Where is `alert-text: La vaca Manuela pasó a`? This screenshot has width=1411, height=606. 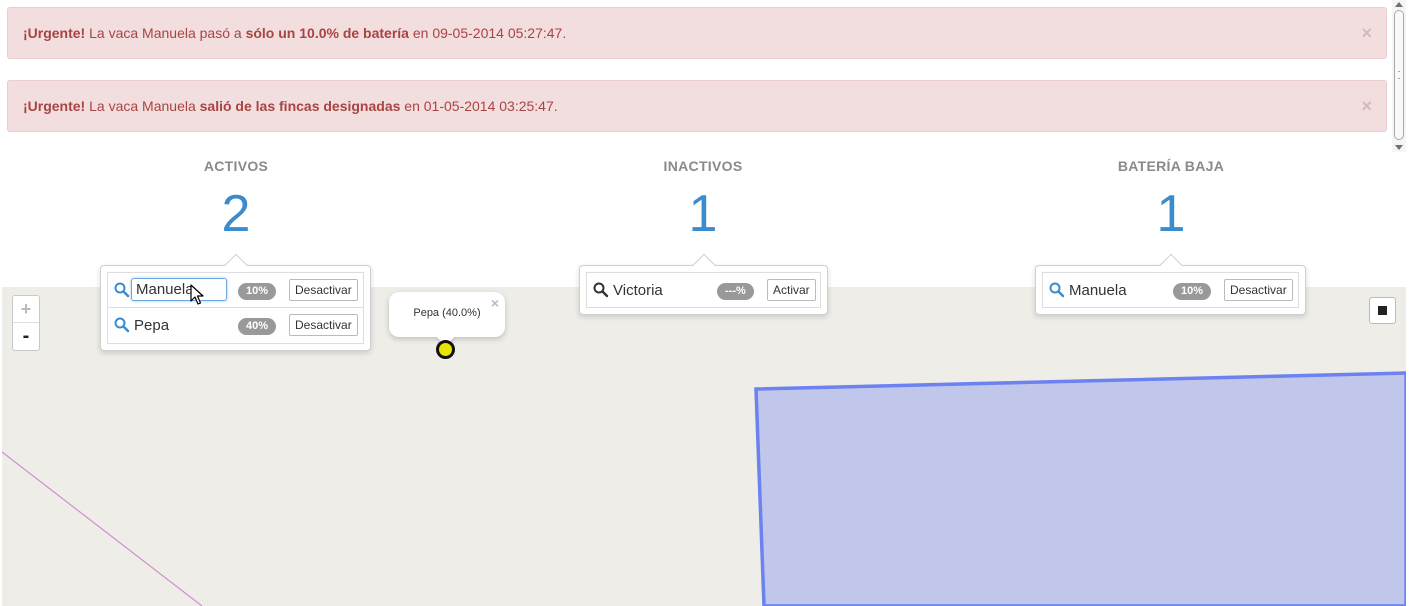
alert-text: La vaca Manuela pasó a is located at coordinates (165, 33).